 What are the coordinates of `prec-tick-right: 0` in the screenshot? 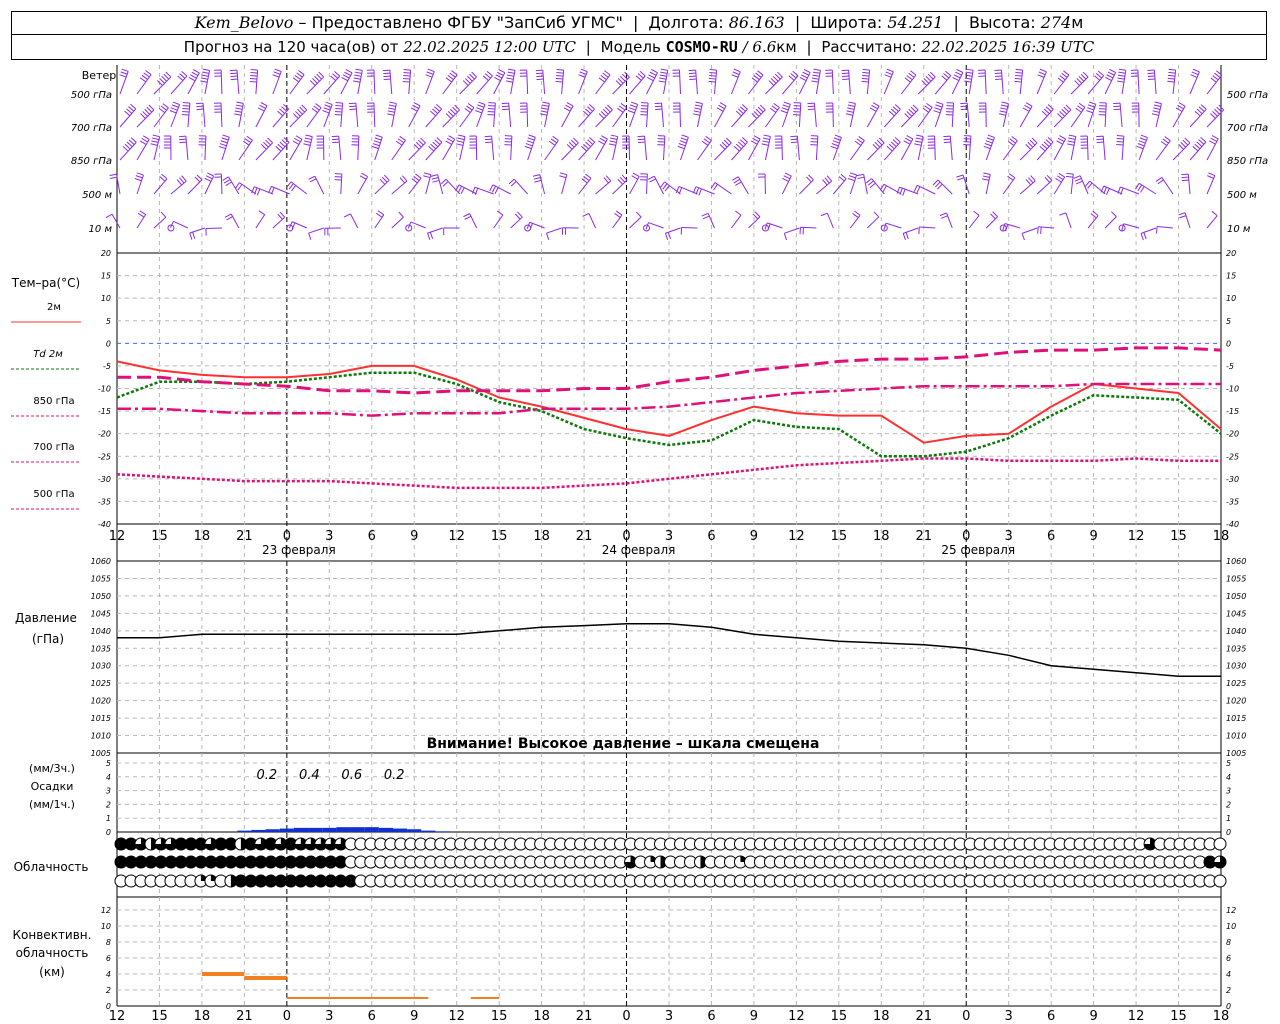 It's located at (1228, 832).